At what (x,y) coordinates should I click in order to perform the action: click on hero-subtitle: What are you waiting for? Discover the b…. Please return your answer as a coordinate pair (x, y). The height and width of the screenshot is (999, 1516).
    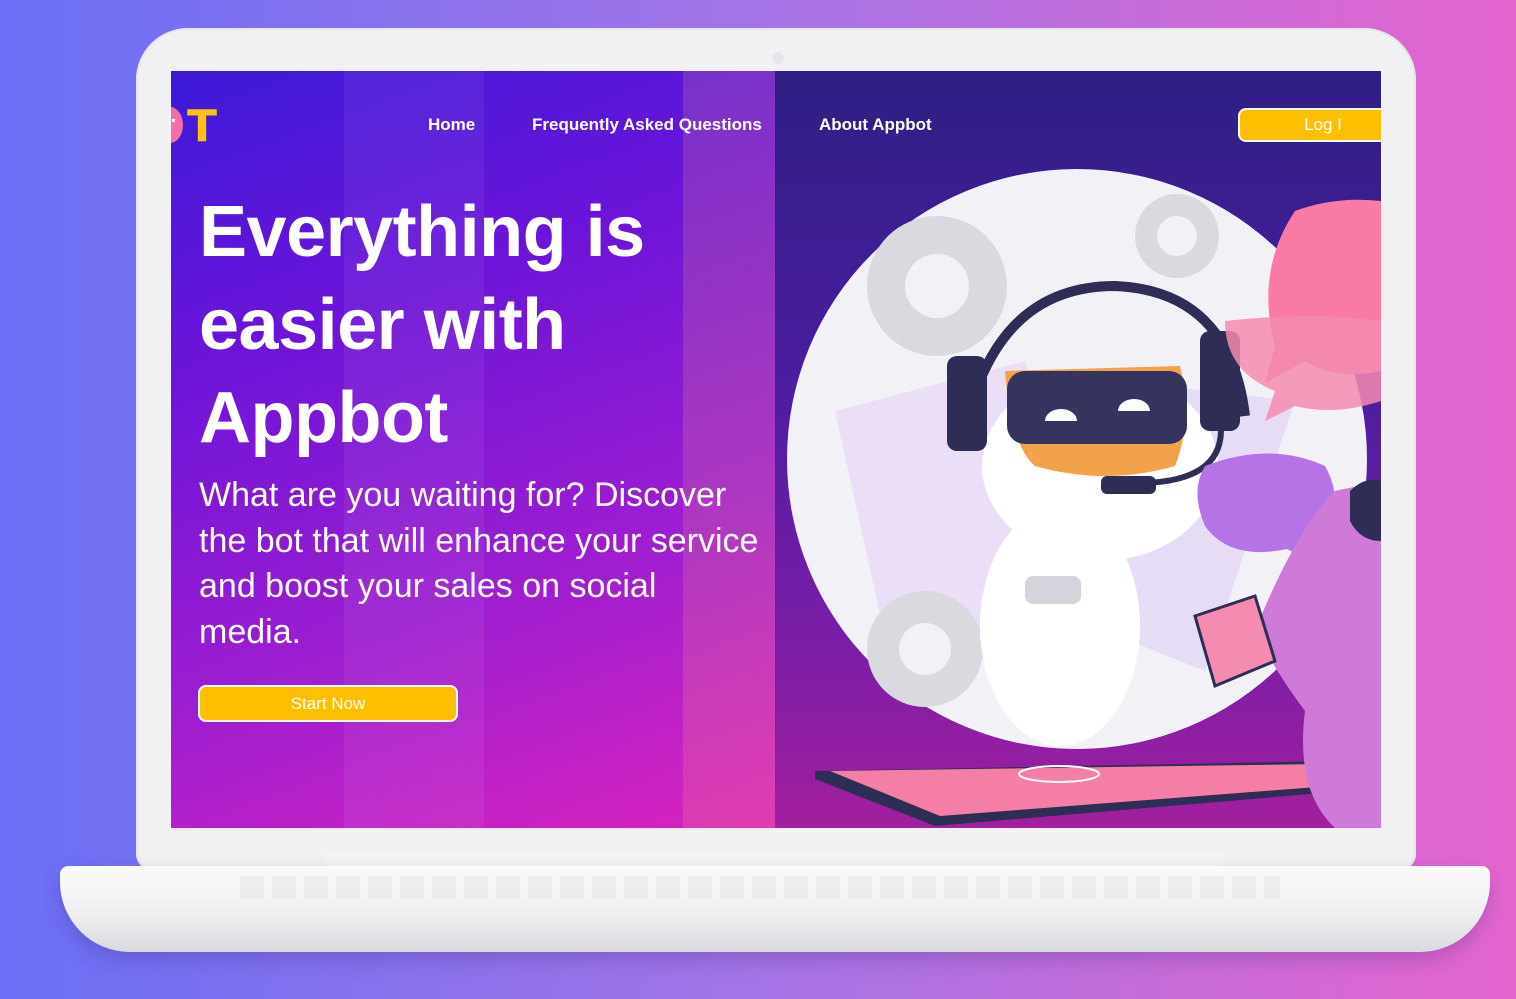
    Looking at the image, I should click on (479, 563).